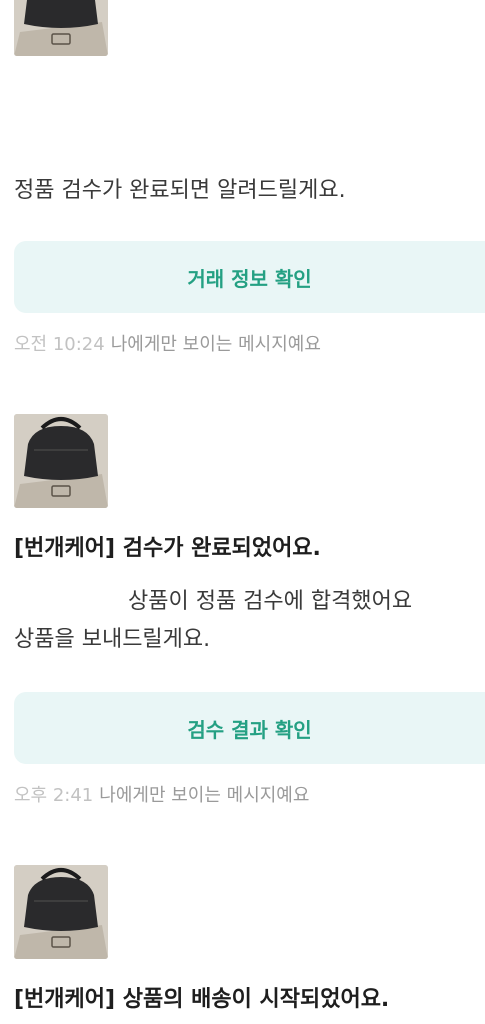  Describe the element at coordinates (54, 795) in the screenshot. I see `message-time: 오후 2:41` at that location.